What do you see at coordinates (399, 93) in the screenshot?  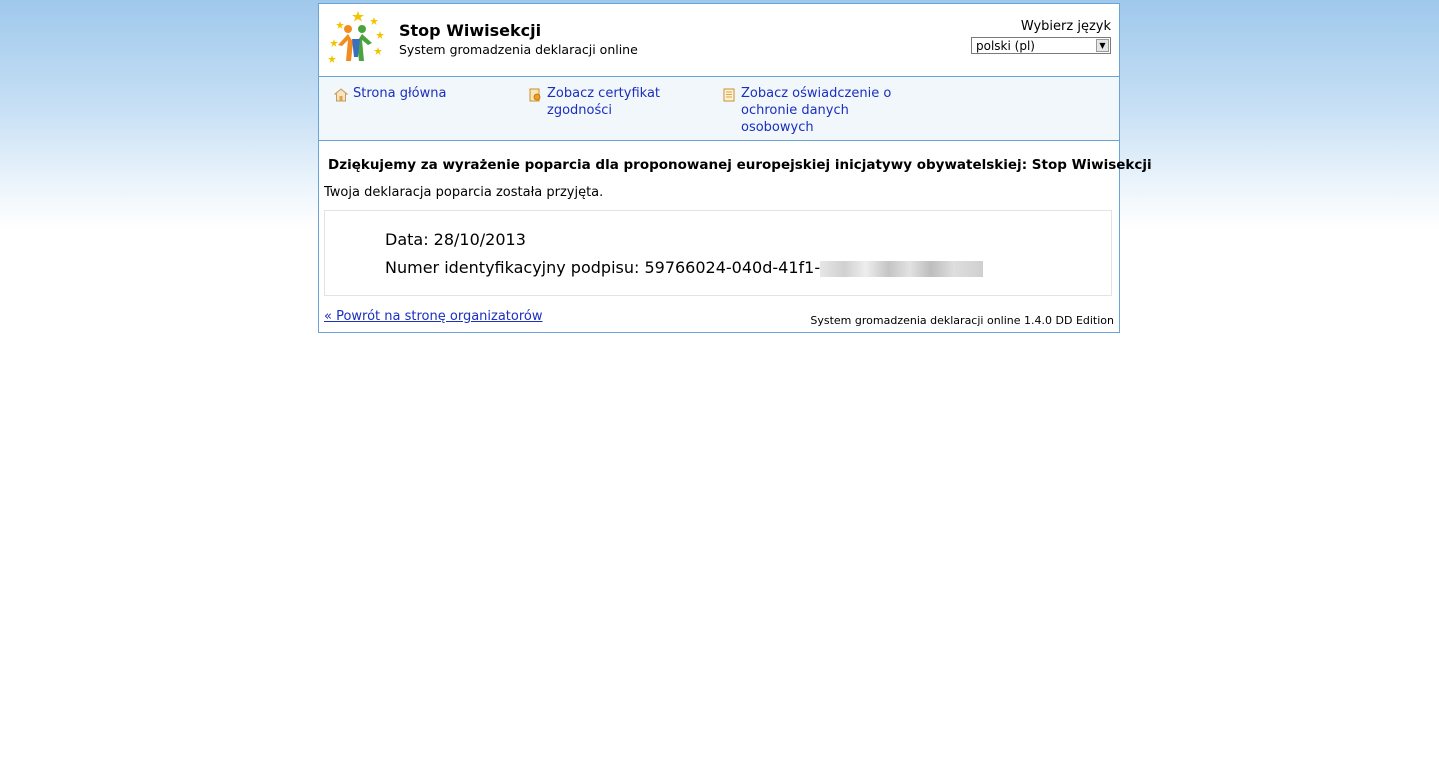 I see `nav-link-home: Strona główna` at bounding box center [399, 93].